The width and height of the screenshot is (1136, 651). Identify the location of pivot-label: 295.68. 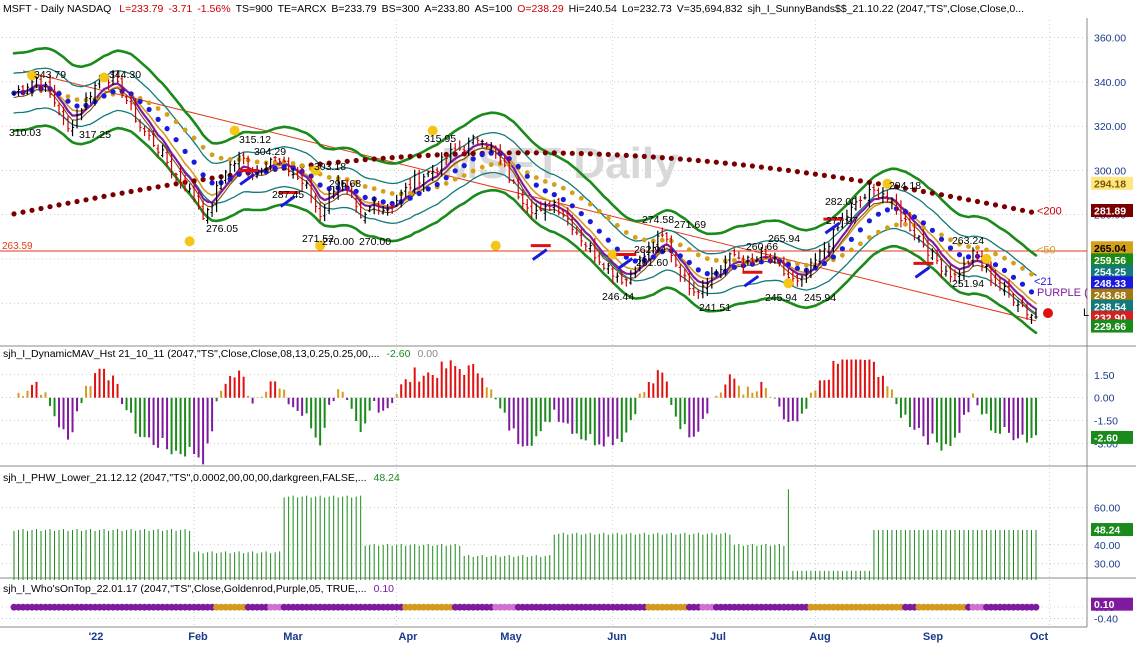
(345, 184).